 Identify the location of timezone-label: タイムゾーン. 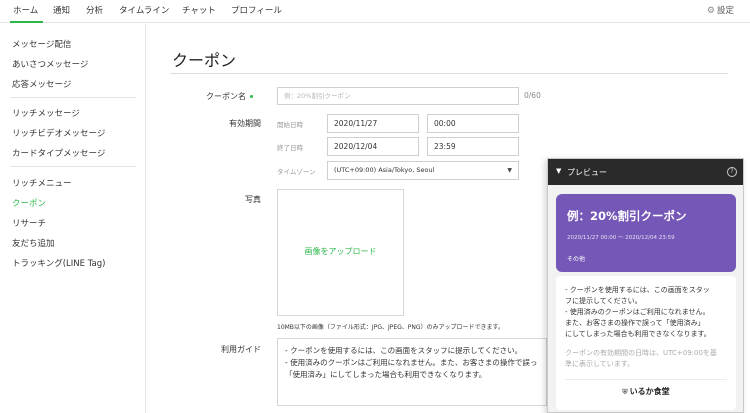
(296, 172).